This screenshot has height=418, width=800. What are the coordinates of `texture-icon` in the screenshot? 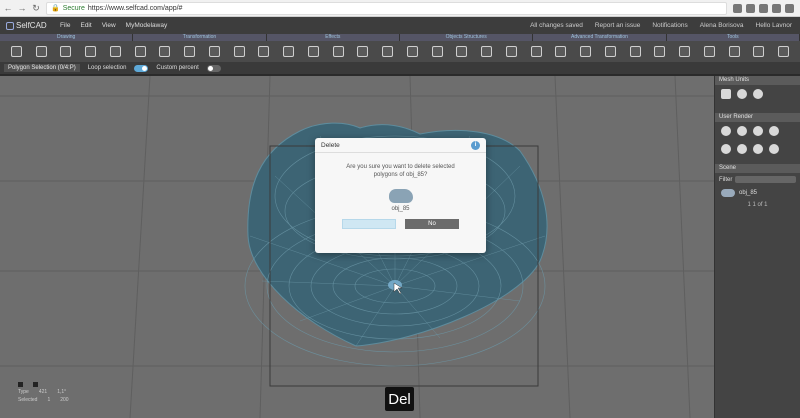 It's located at (726, 149).